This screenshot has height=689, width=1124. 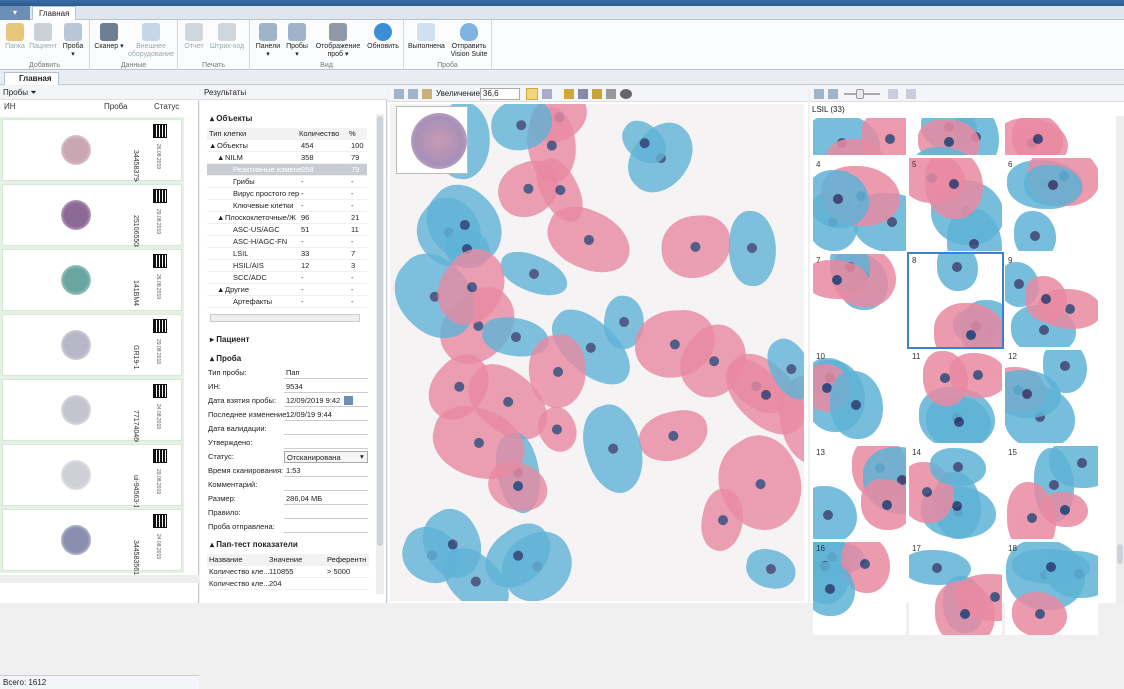 What do you see at coordinates (92, 345) in the screenshot?
I see `sample-slide: GR19-129.08.2019` at bounding box center [92, 345].